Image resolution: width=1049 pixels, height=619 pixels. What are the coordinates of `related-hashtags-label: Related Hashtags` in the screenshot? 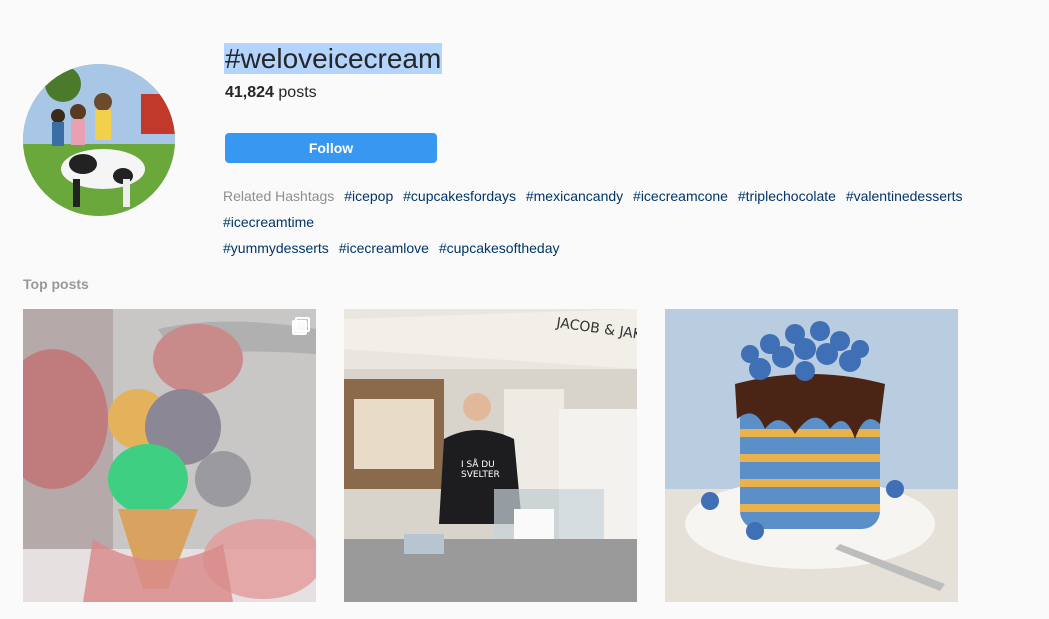 It's located at (279, 196).